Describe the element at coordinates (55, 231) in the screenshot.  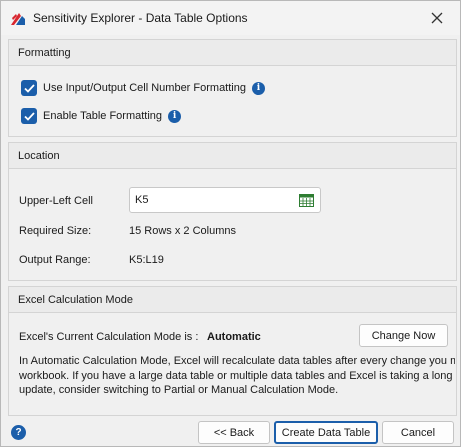
I see `required-size-label: Required Size:` at that location.